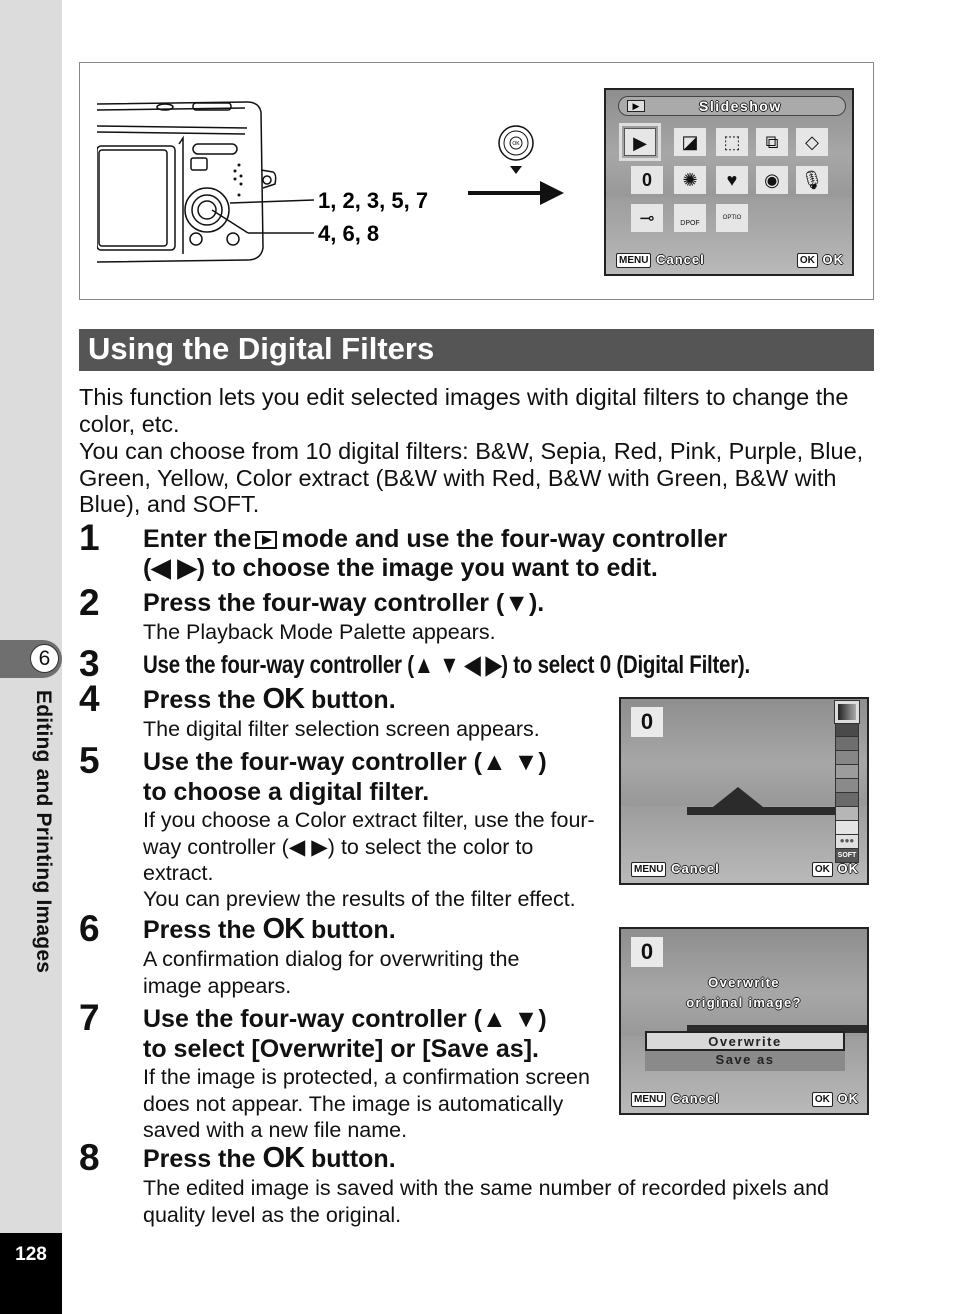  I want to click on frame-composite-icon: ♥, so click(732, 180).